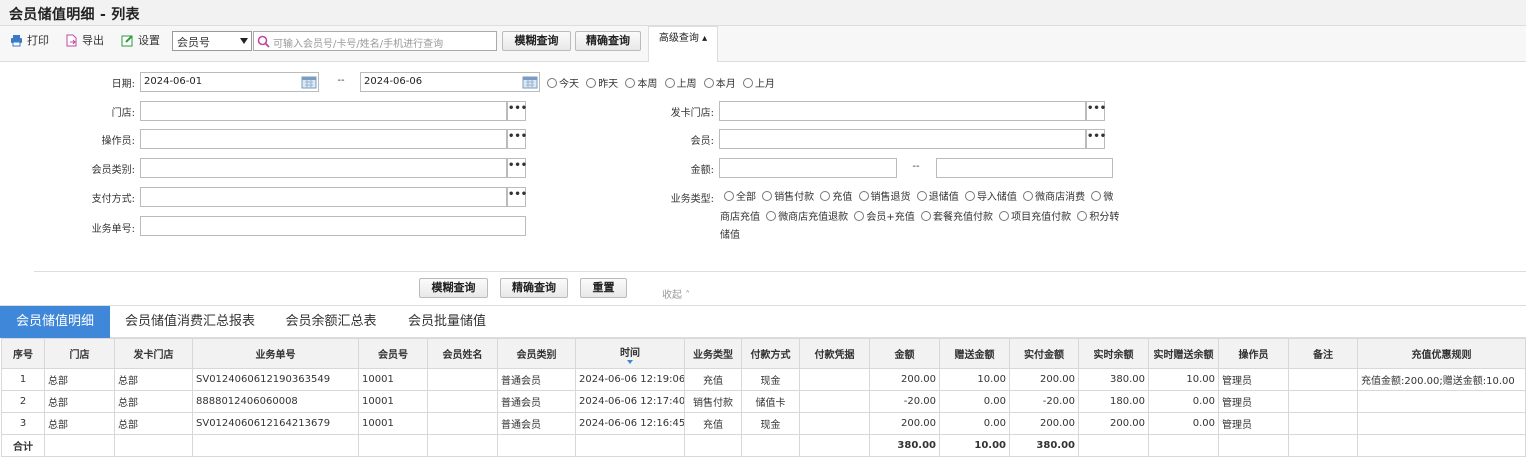 Image resolution: width=1526 pixels, height=458 pixels. Describe the element at coordinates (536, 379) in the screenshot. I see `cell: 普通会员` at that location.